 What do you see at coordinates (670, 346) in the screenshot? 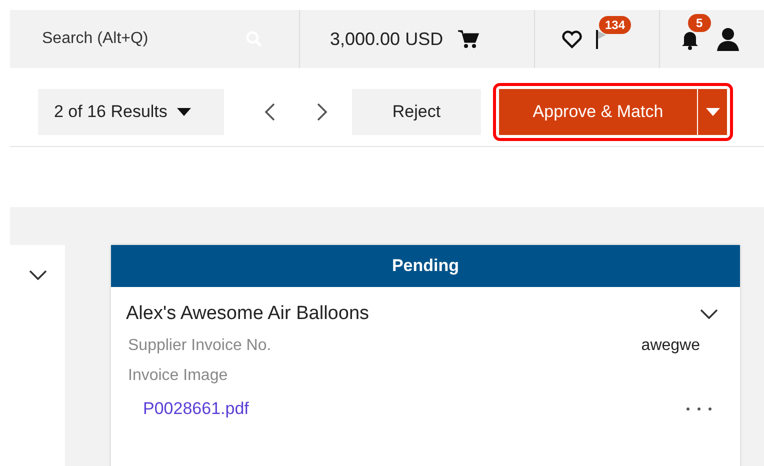
I see `field-value: awegwe` at bounding box center [670, 346].